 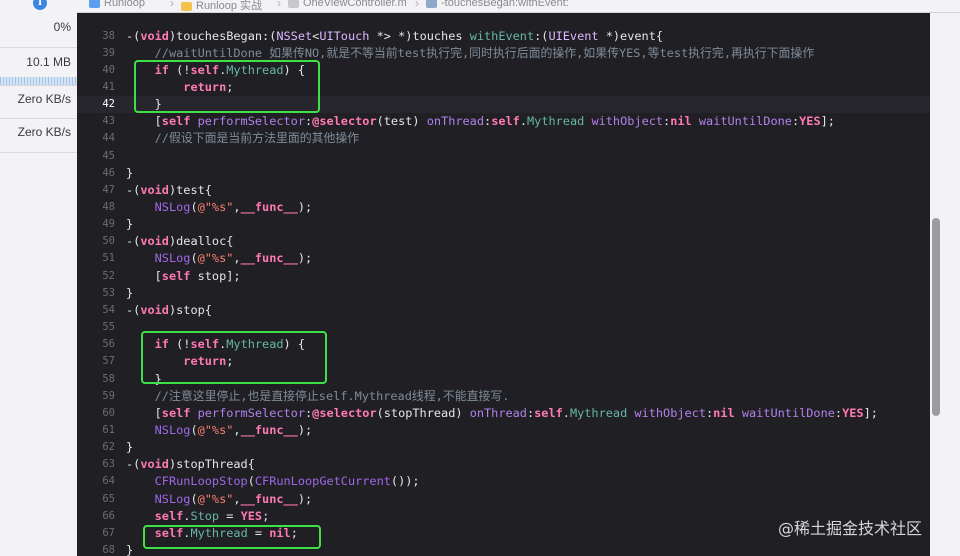 What do you see at coordinates (48, 62) in the screenshot?
I see `memory-value: 10.1 MB` at bounding box center [48, 62].